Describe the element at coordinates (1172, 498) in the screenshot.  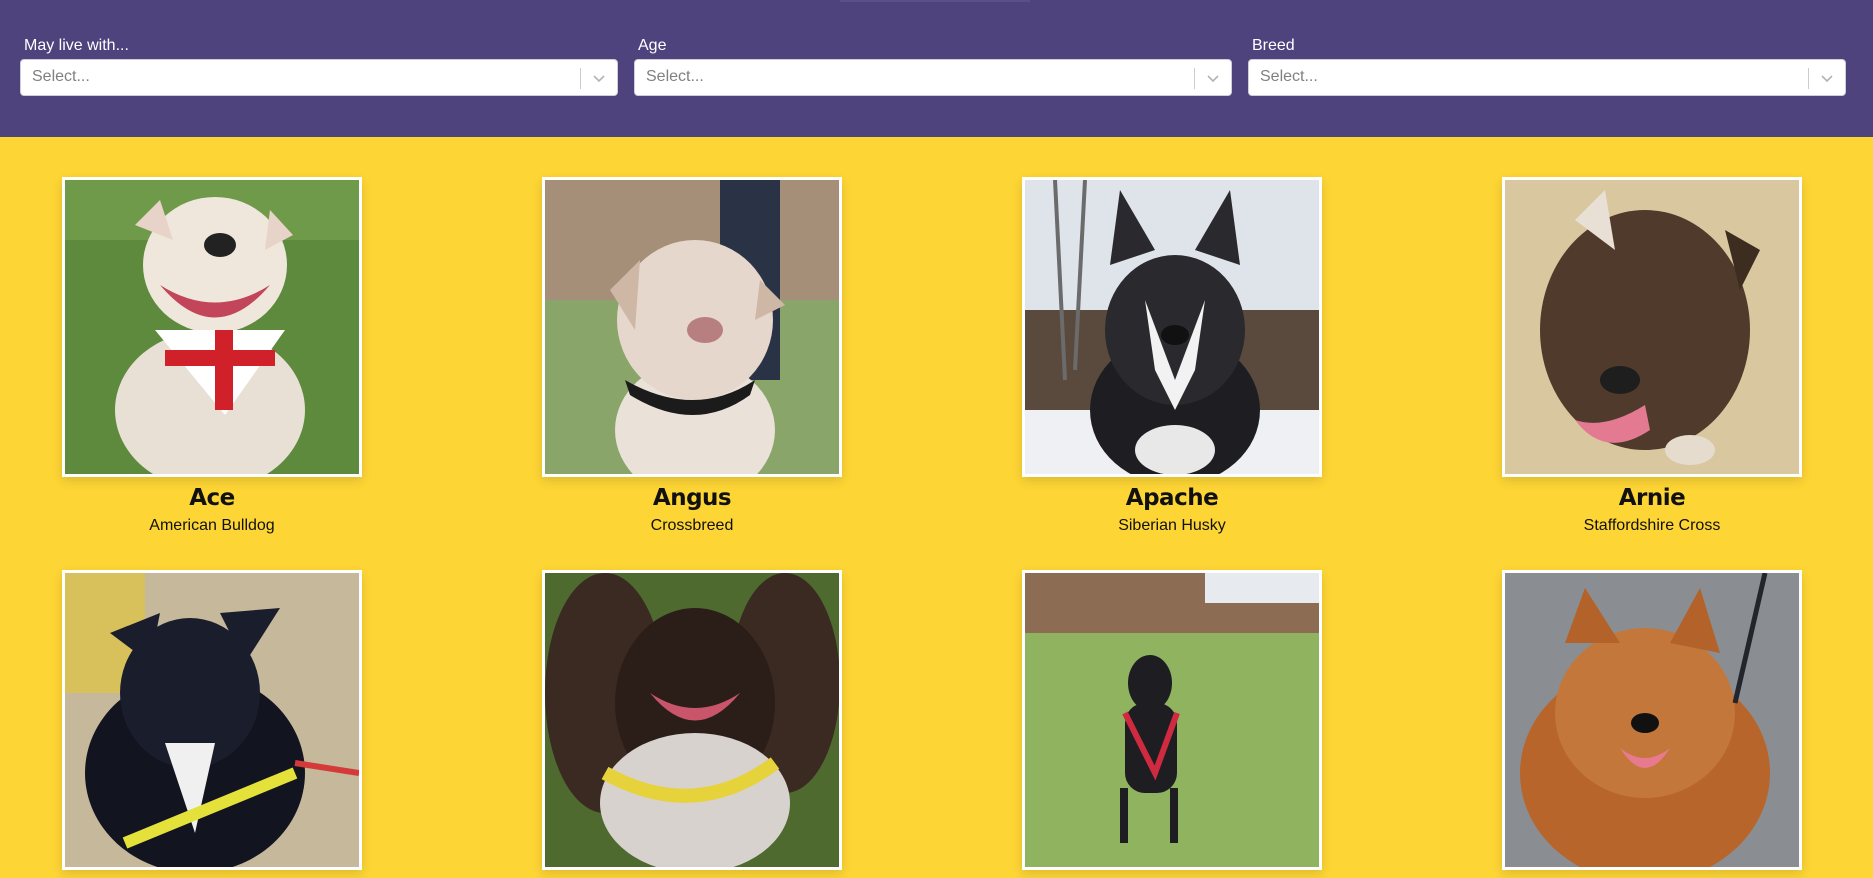
I see `dog-name: Apache` at that location.